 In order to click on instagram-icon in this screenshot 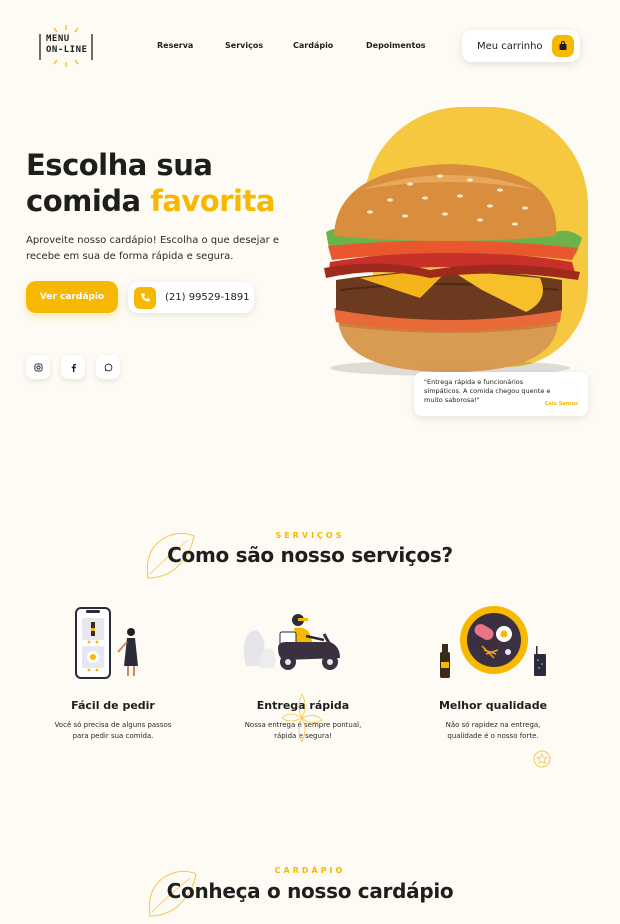, I will do `click(38, 367)`.